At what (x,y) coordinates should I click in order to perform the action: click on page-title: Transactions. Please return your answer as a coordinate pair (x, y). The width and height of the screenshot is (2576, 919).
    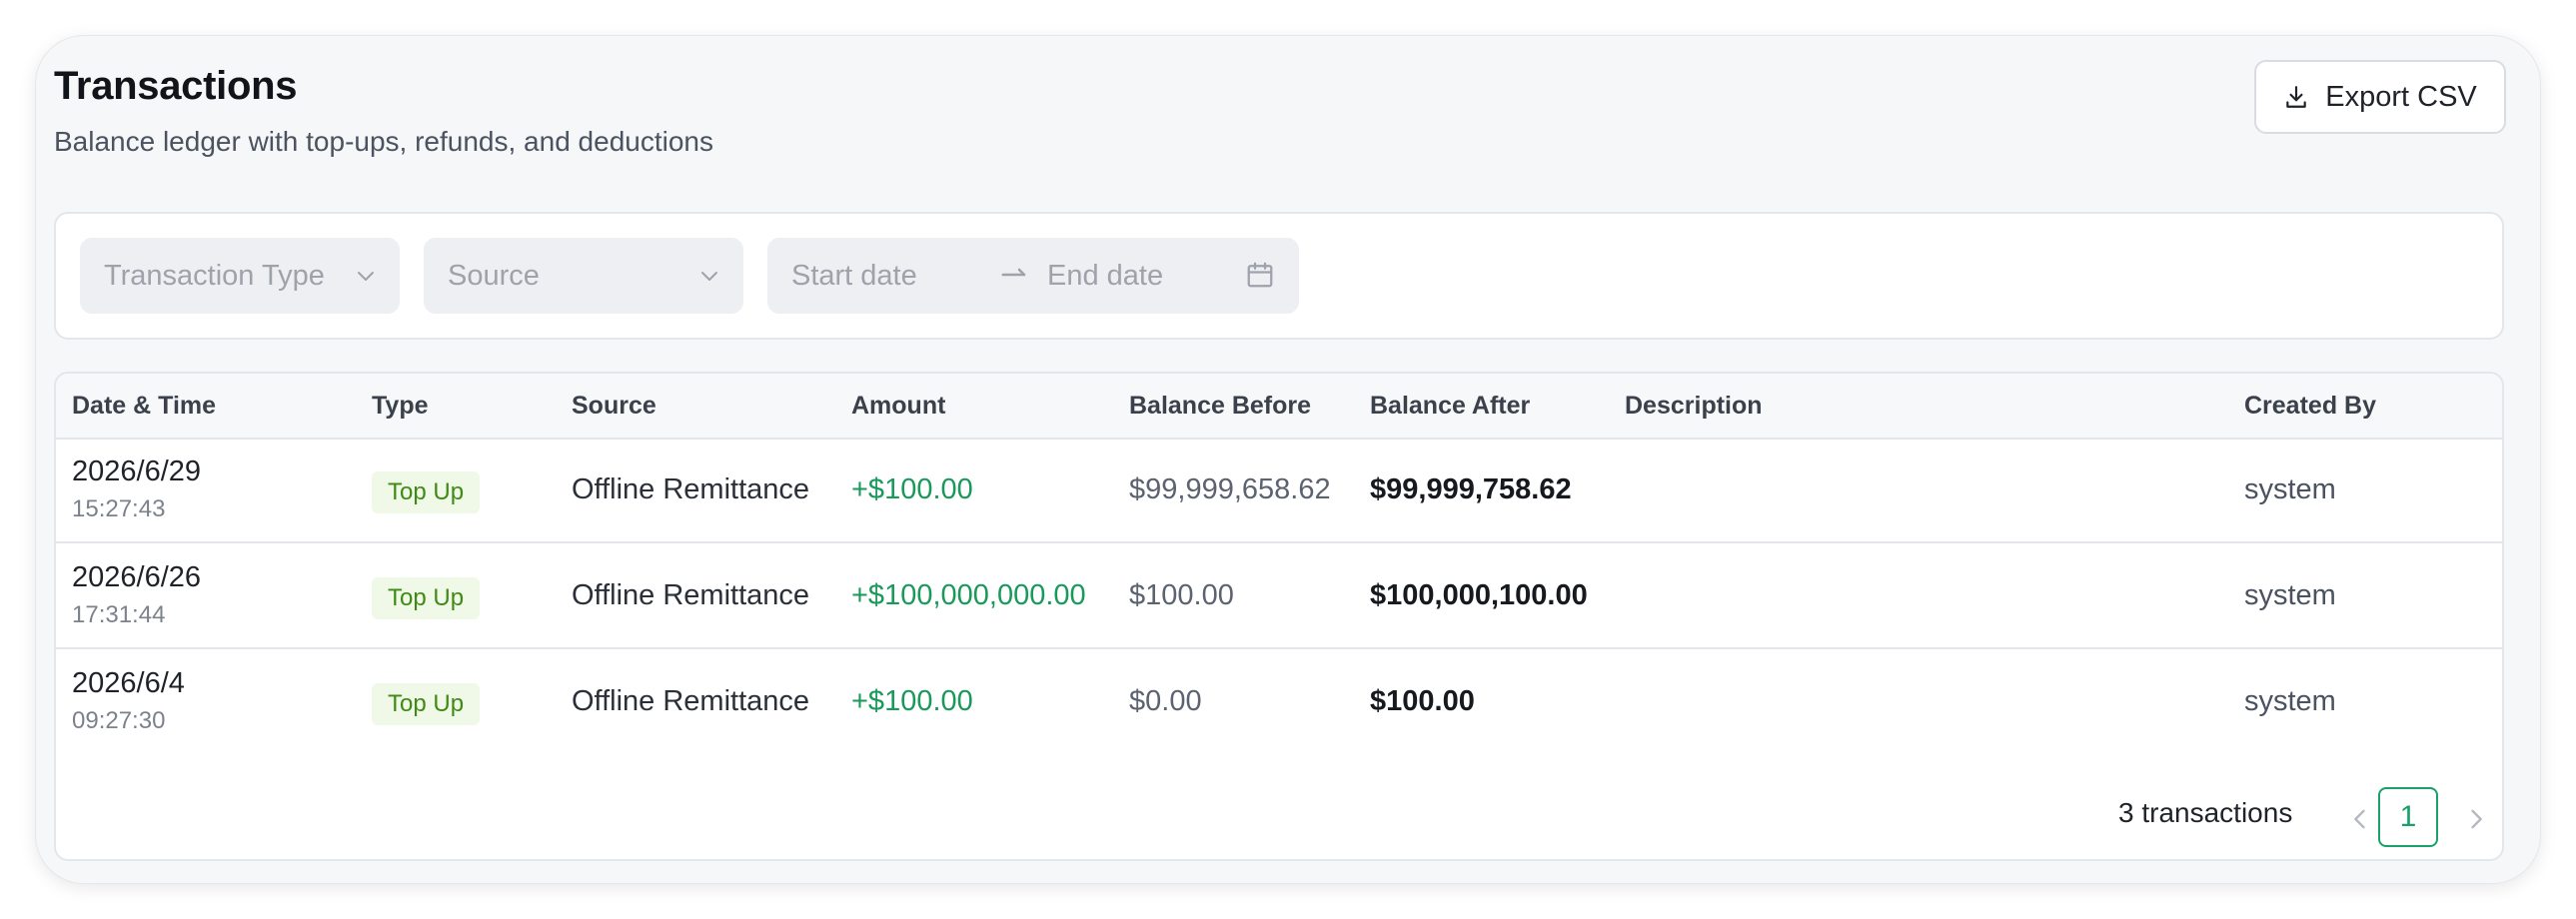
    Looking at the image, I should click on (176, 86).